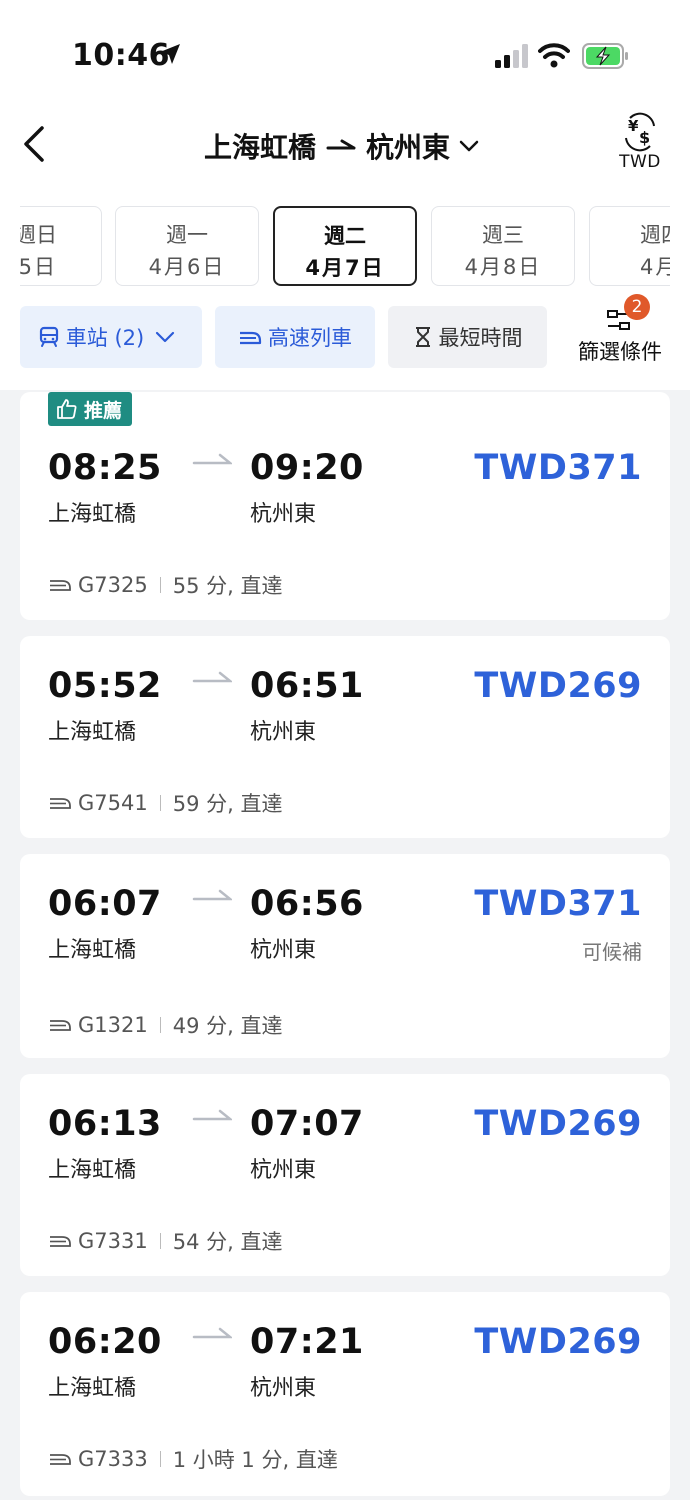  I want to click on trip-duration: 49 分, 直達, so click(227, 1026).